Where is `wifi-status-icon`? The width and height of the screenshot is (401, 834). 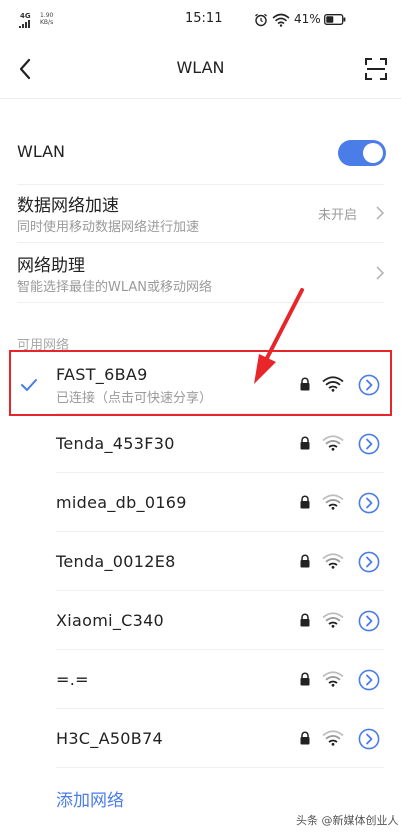
wifi-status-icon is located at coordinates (281, 20).